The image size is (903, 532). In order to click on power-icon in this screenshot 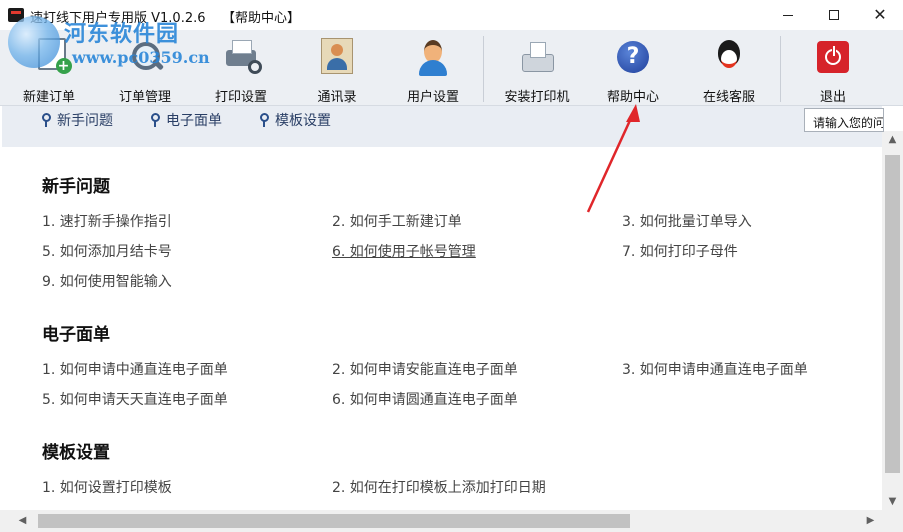, I will do `click(833, 57)`.